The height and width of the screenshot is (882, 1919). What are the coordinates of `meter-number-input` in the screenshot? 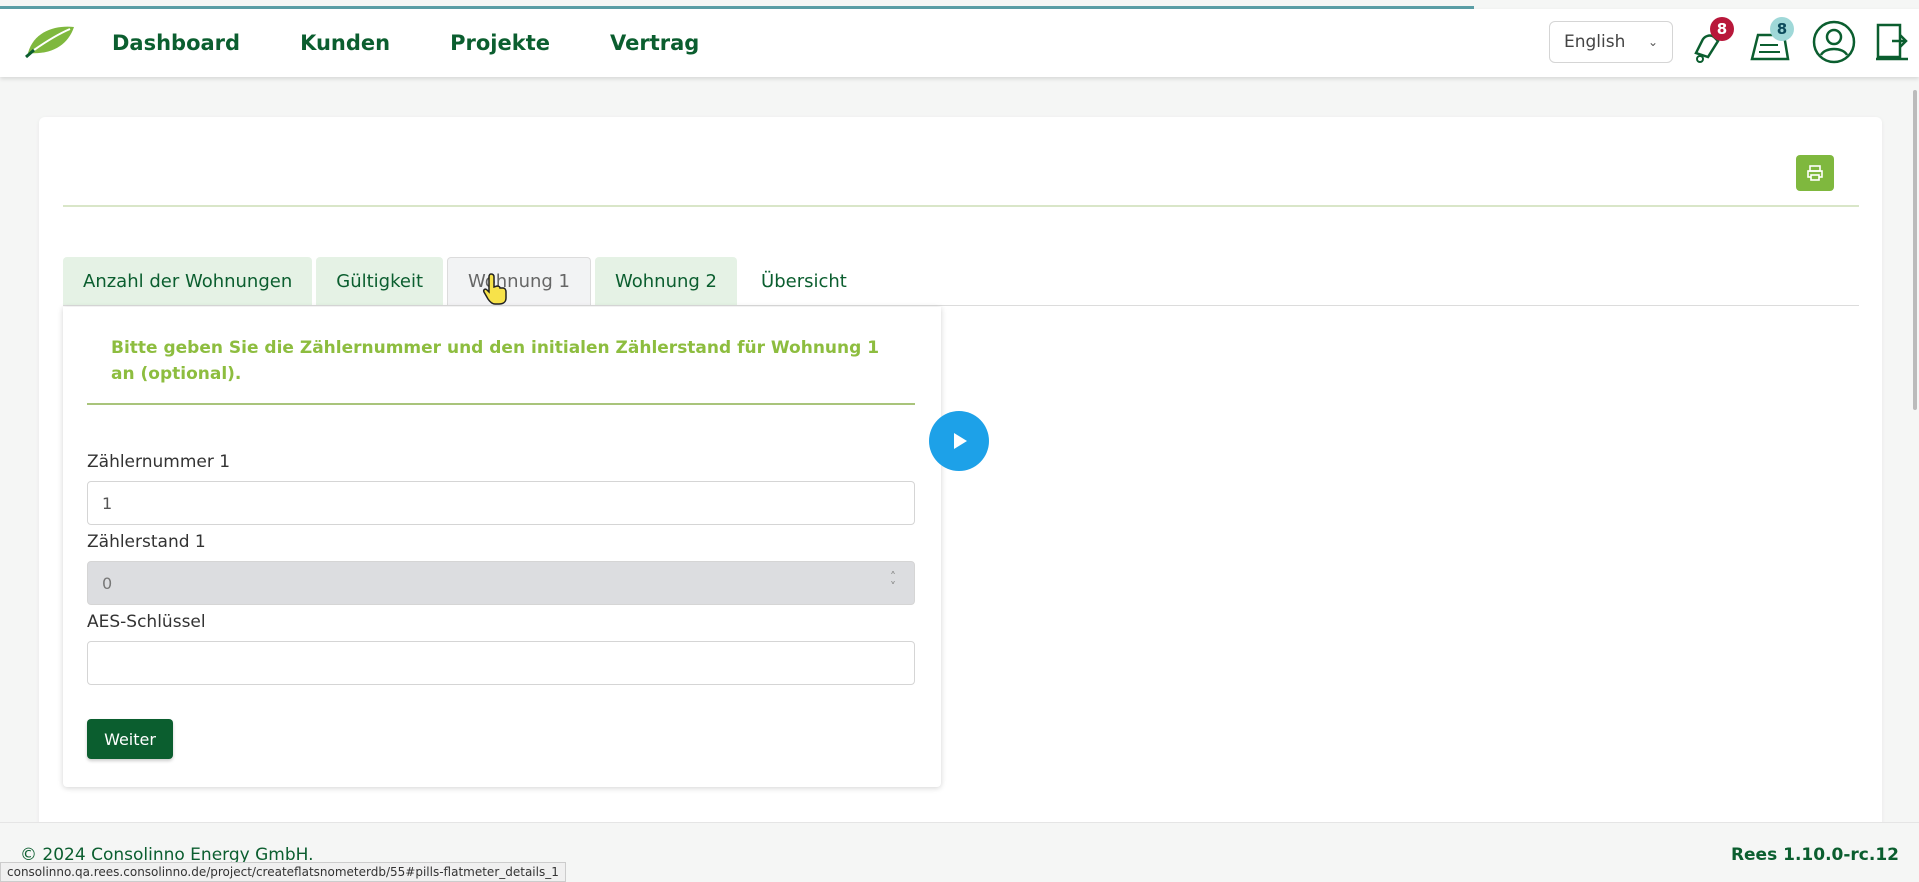 It's located at (501, 503).